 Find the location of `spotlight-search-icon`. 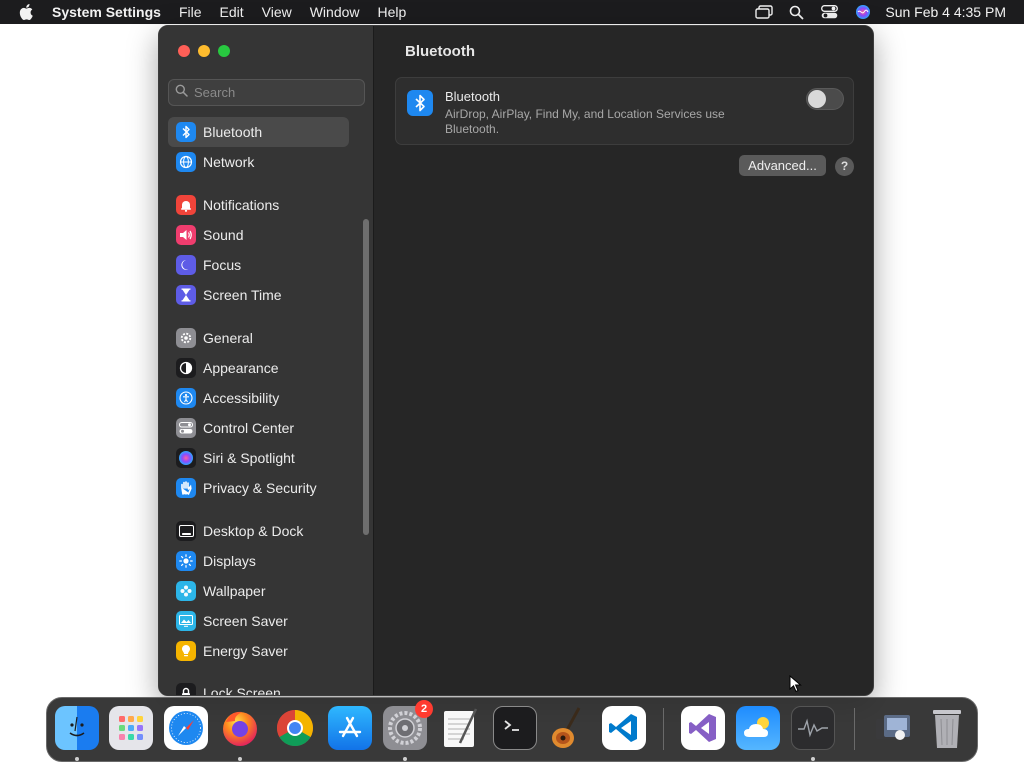

spotlight-search-icon is located at coordinates (796, 12).